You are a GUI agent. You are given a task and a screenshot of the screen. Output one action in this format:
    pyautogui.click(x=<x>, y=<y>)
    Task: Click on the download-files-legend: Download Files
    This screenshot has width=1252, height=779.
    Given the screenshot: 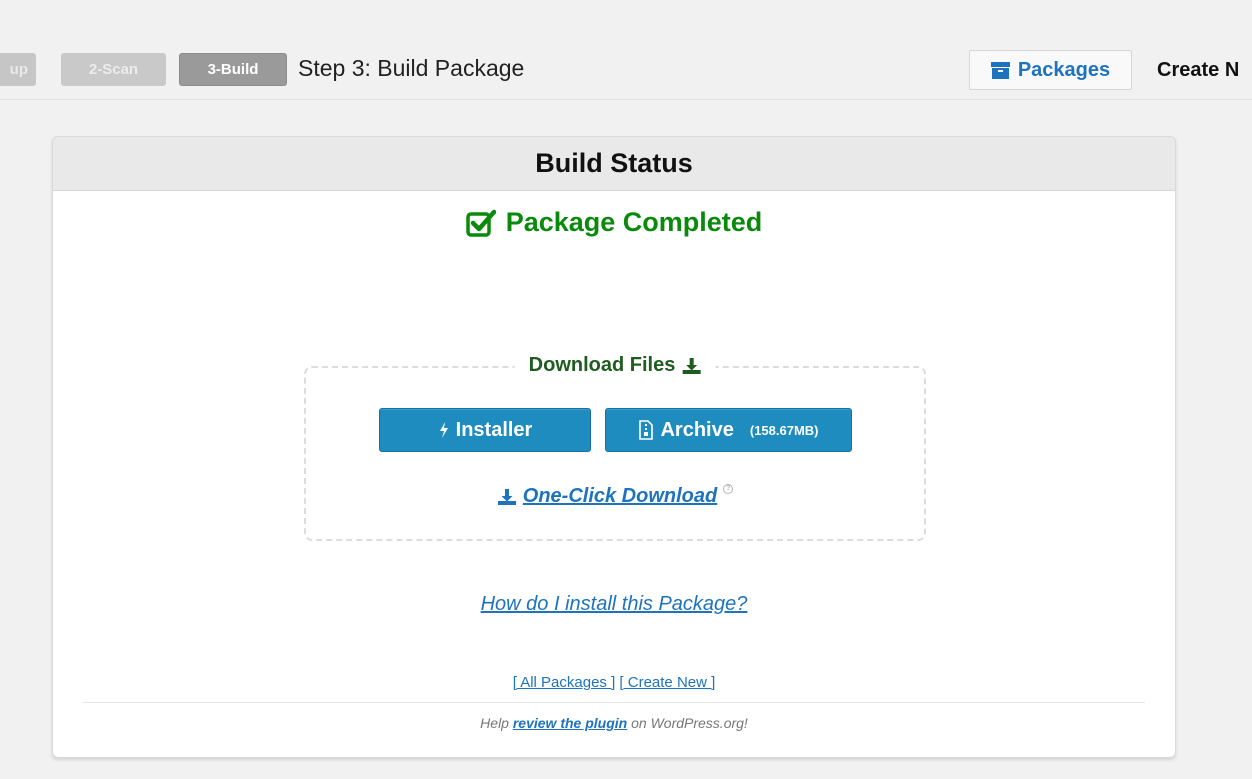 What is the action you would take?
    pyautogui.click(x=615, y=365)
    